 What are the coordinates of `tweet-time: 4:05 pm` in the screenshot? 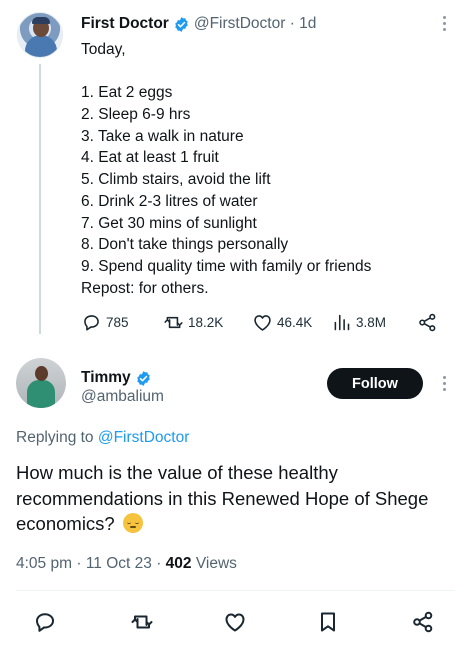 It's located at (44, 563).